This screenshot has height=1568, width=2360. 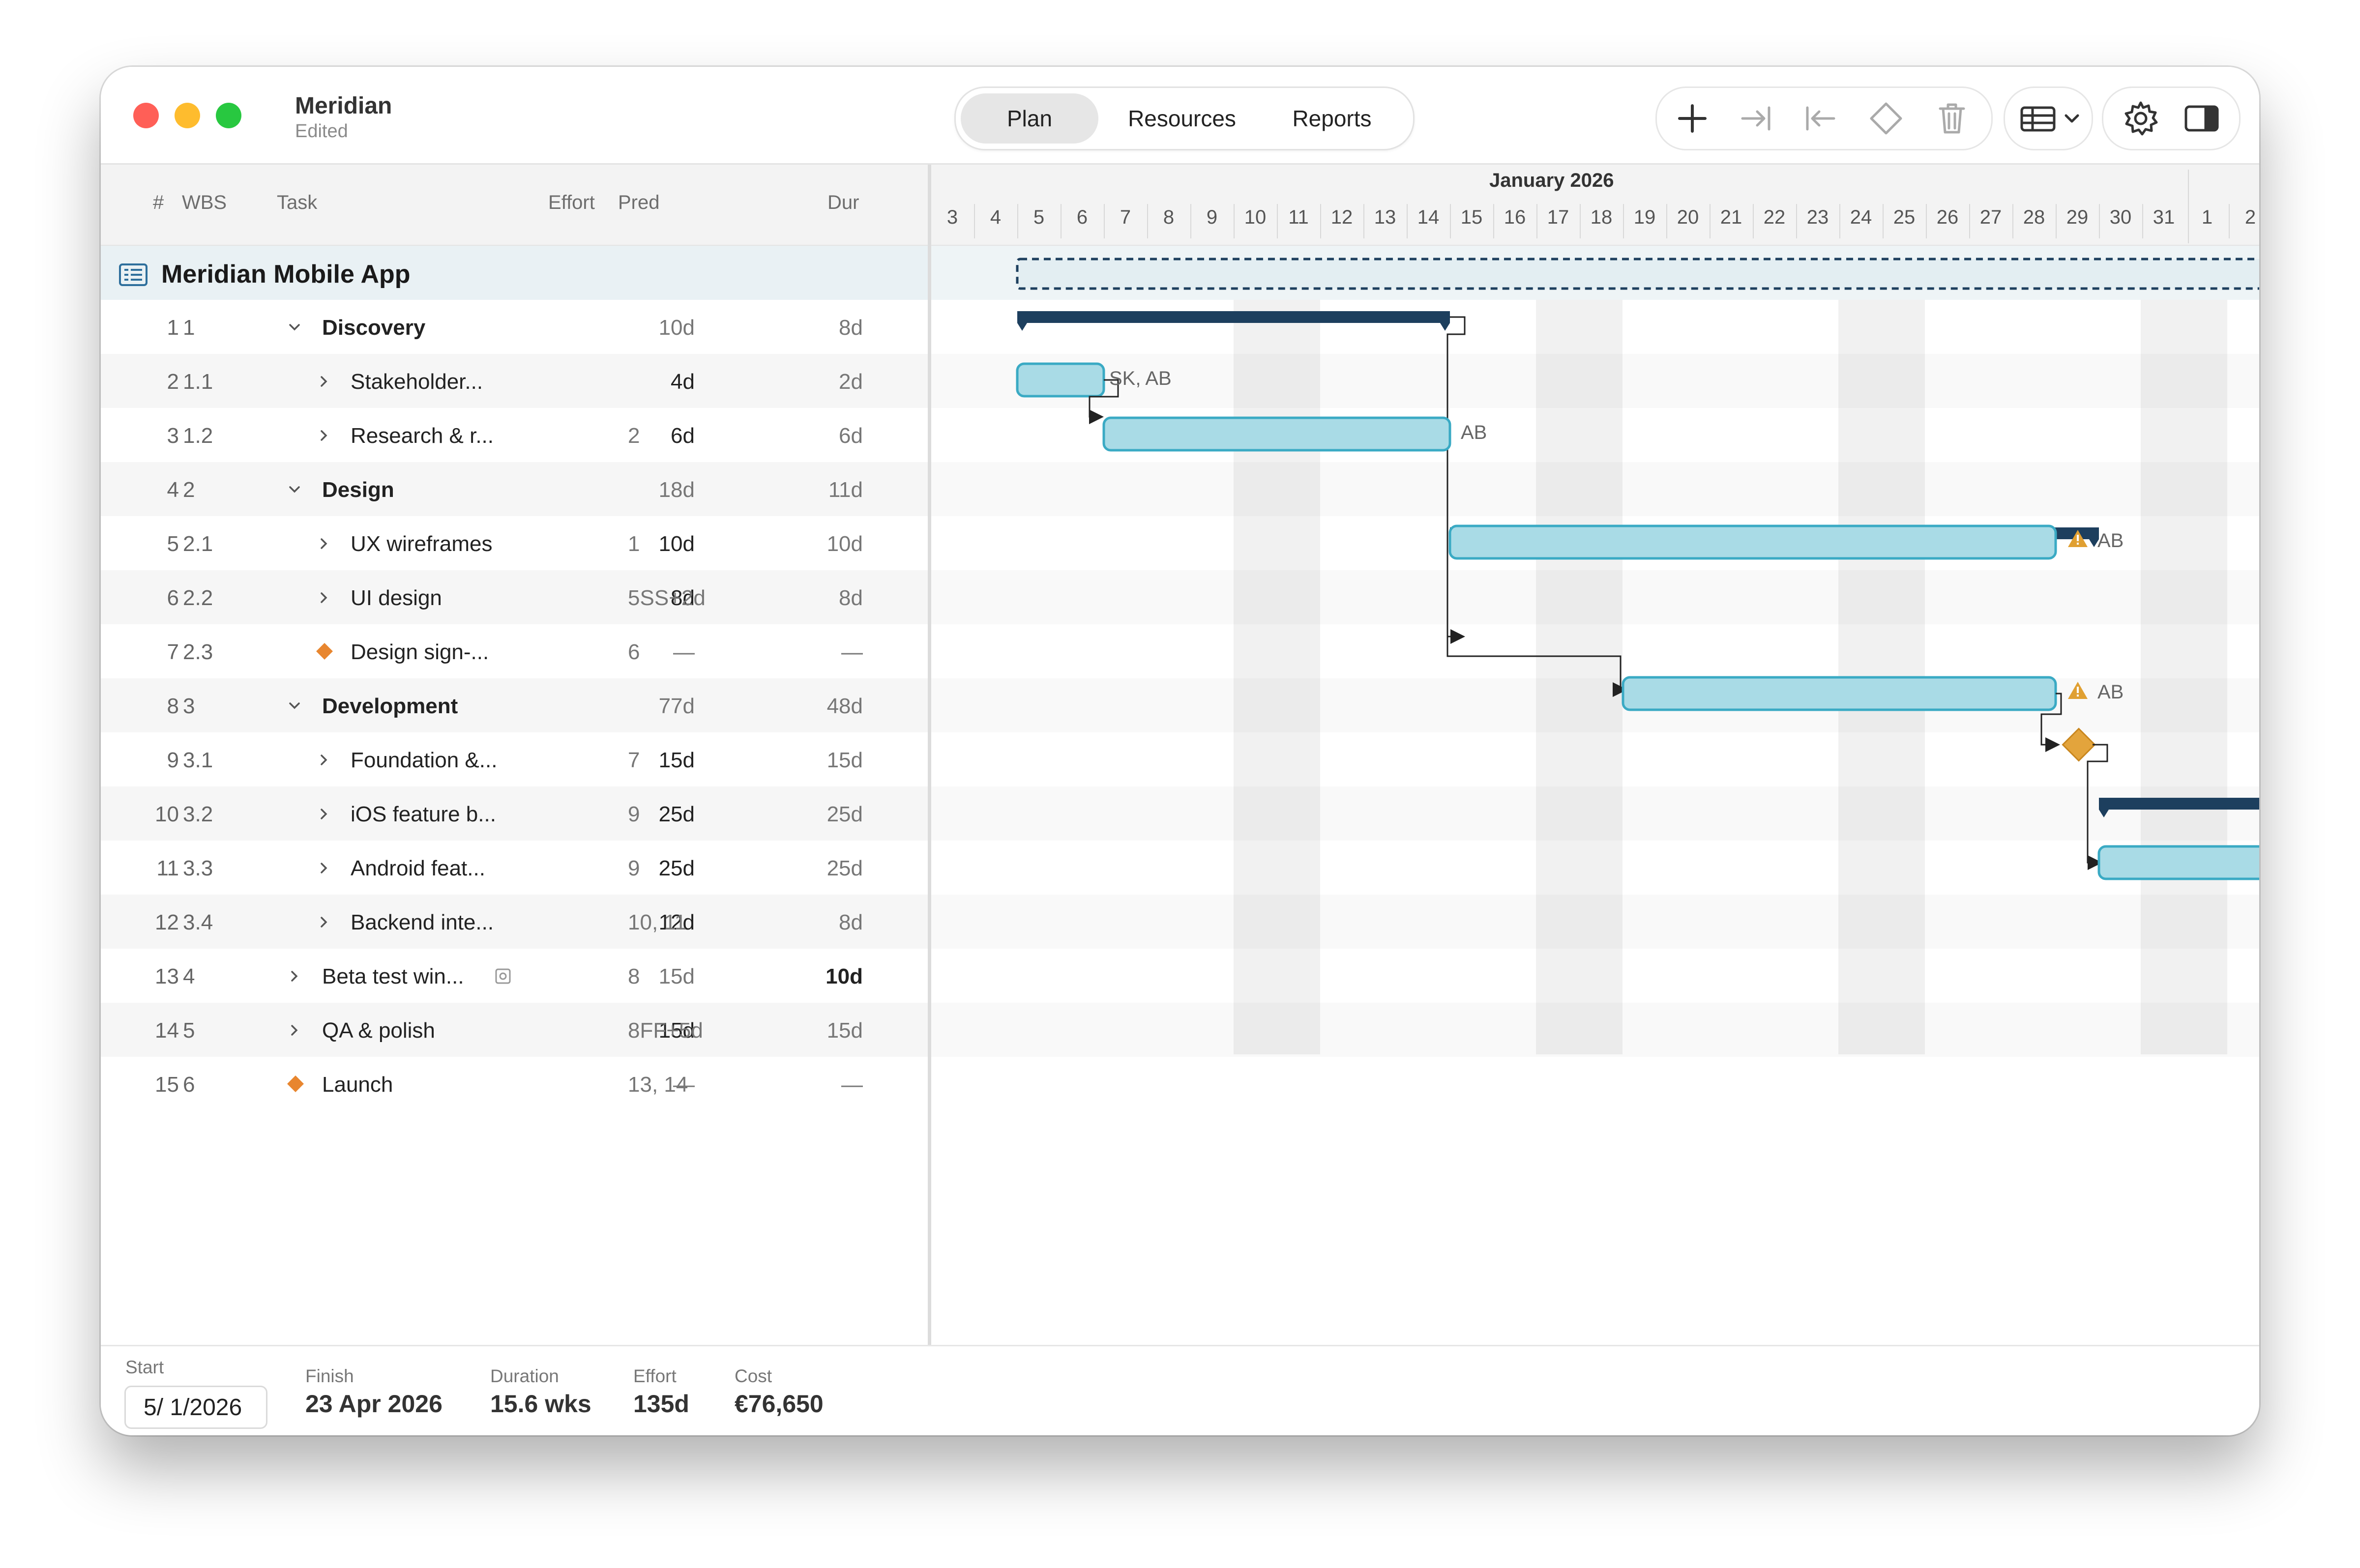 What do you see at coordinates (396, 598) in the screenshot?
I see `task-name: UI design` at bounding box center [396, 598].